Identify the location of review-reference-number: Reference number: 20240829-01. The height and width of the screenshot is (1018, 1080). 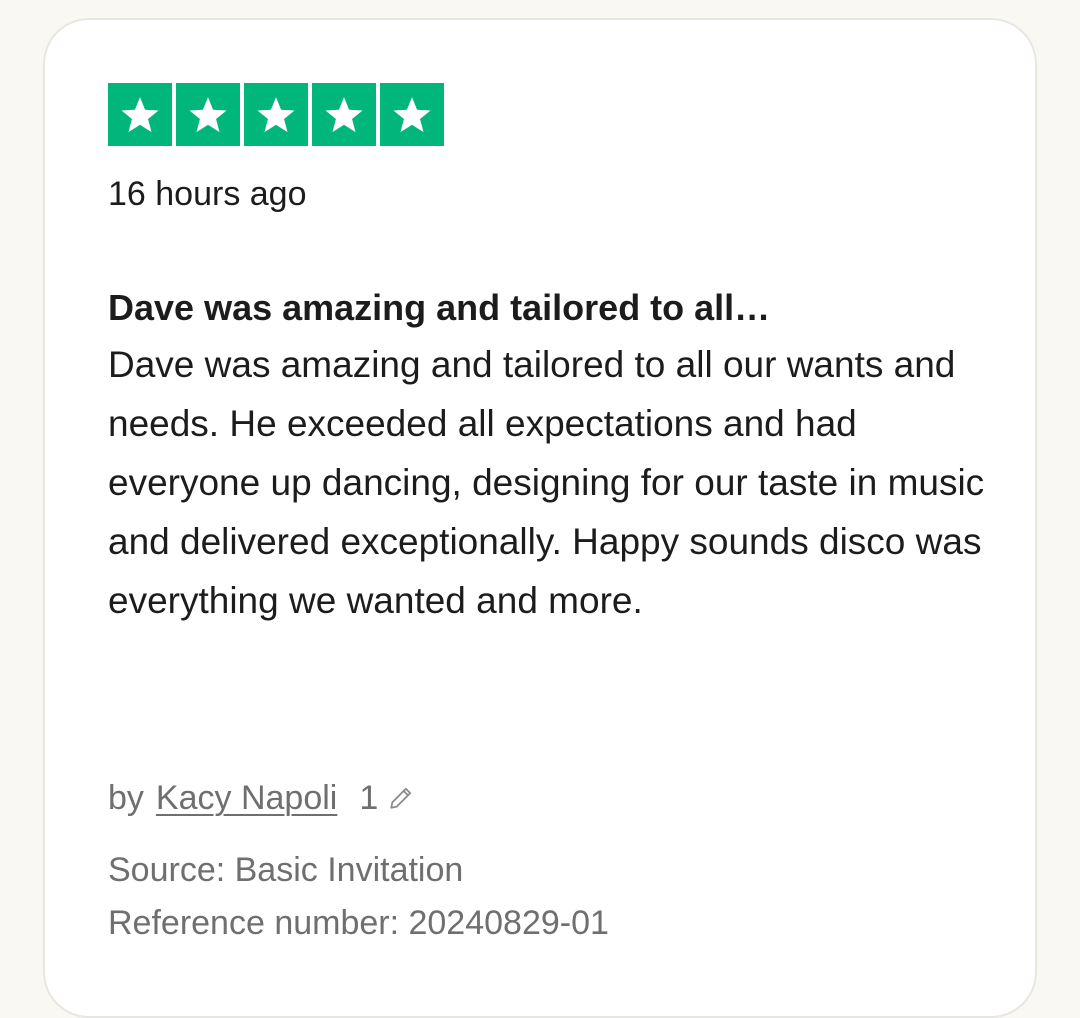
(358, 923).